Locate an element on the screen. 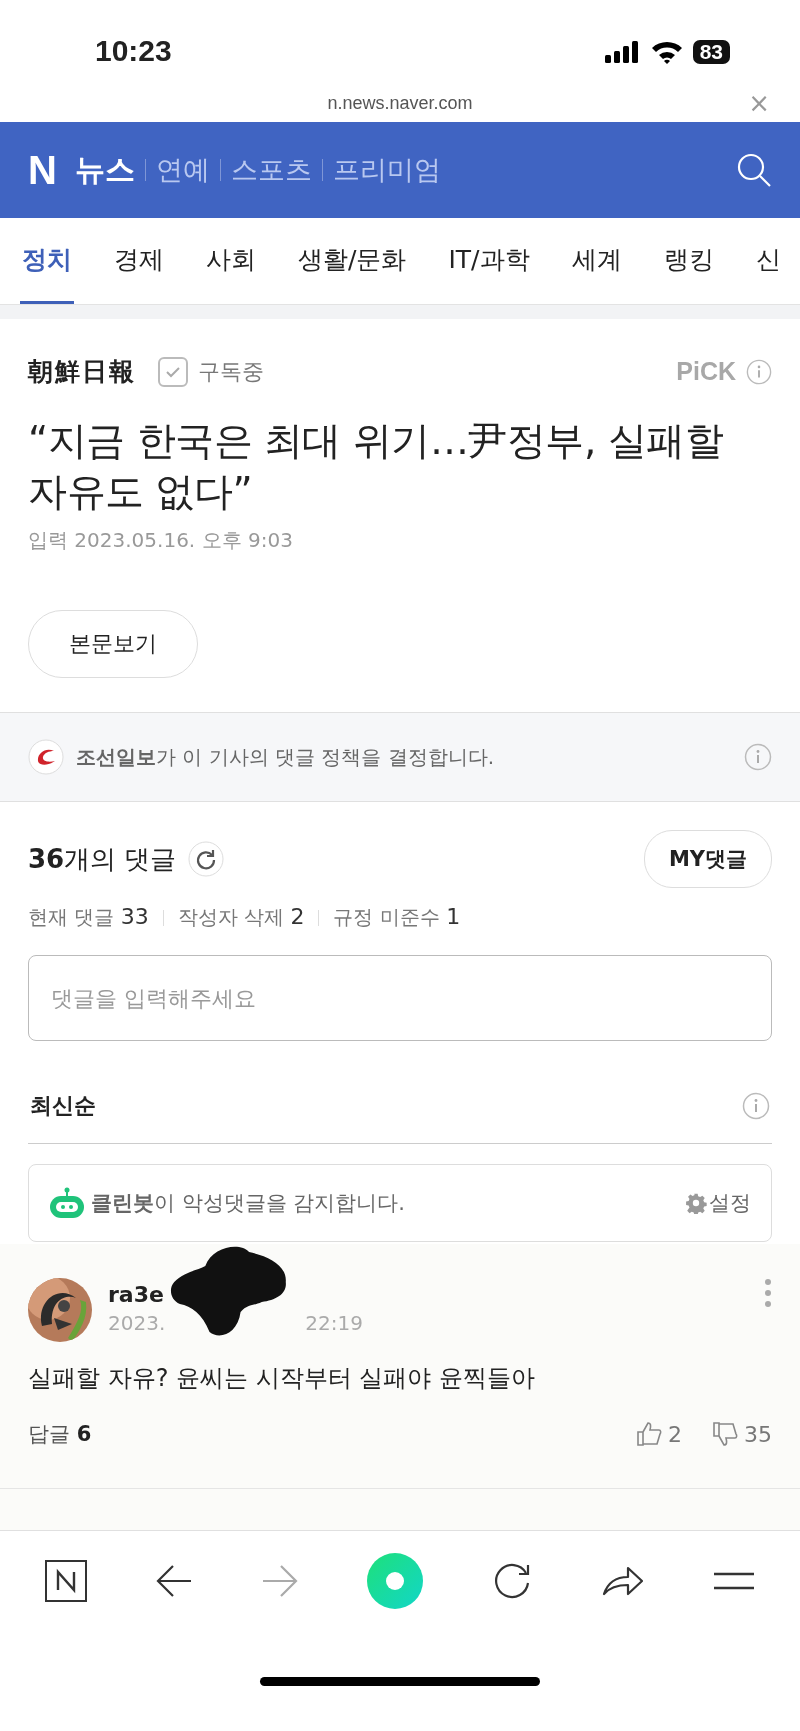  press-logo-icon is located at coordinates (46, 757).